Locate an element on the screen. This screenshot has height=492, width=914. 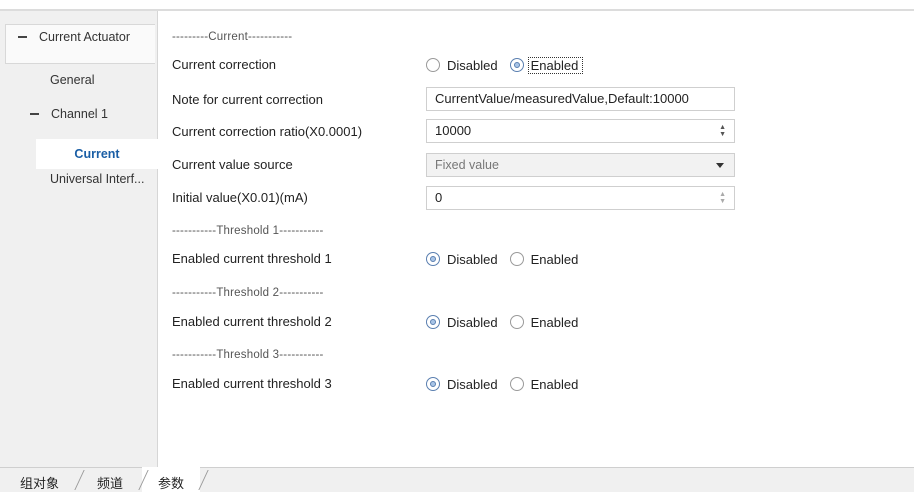
note-value: CurrentValue/measuredValue,Default:10000 is located at coordinates (562, 98).